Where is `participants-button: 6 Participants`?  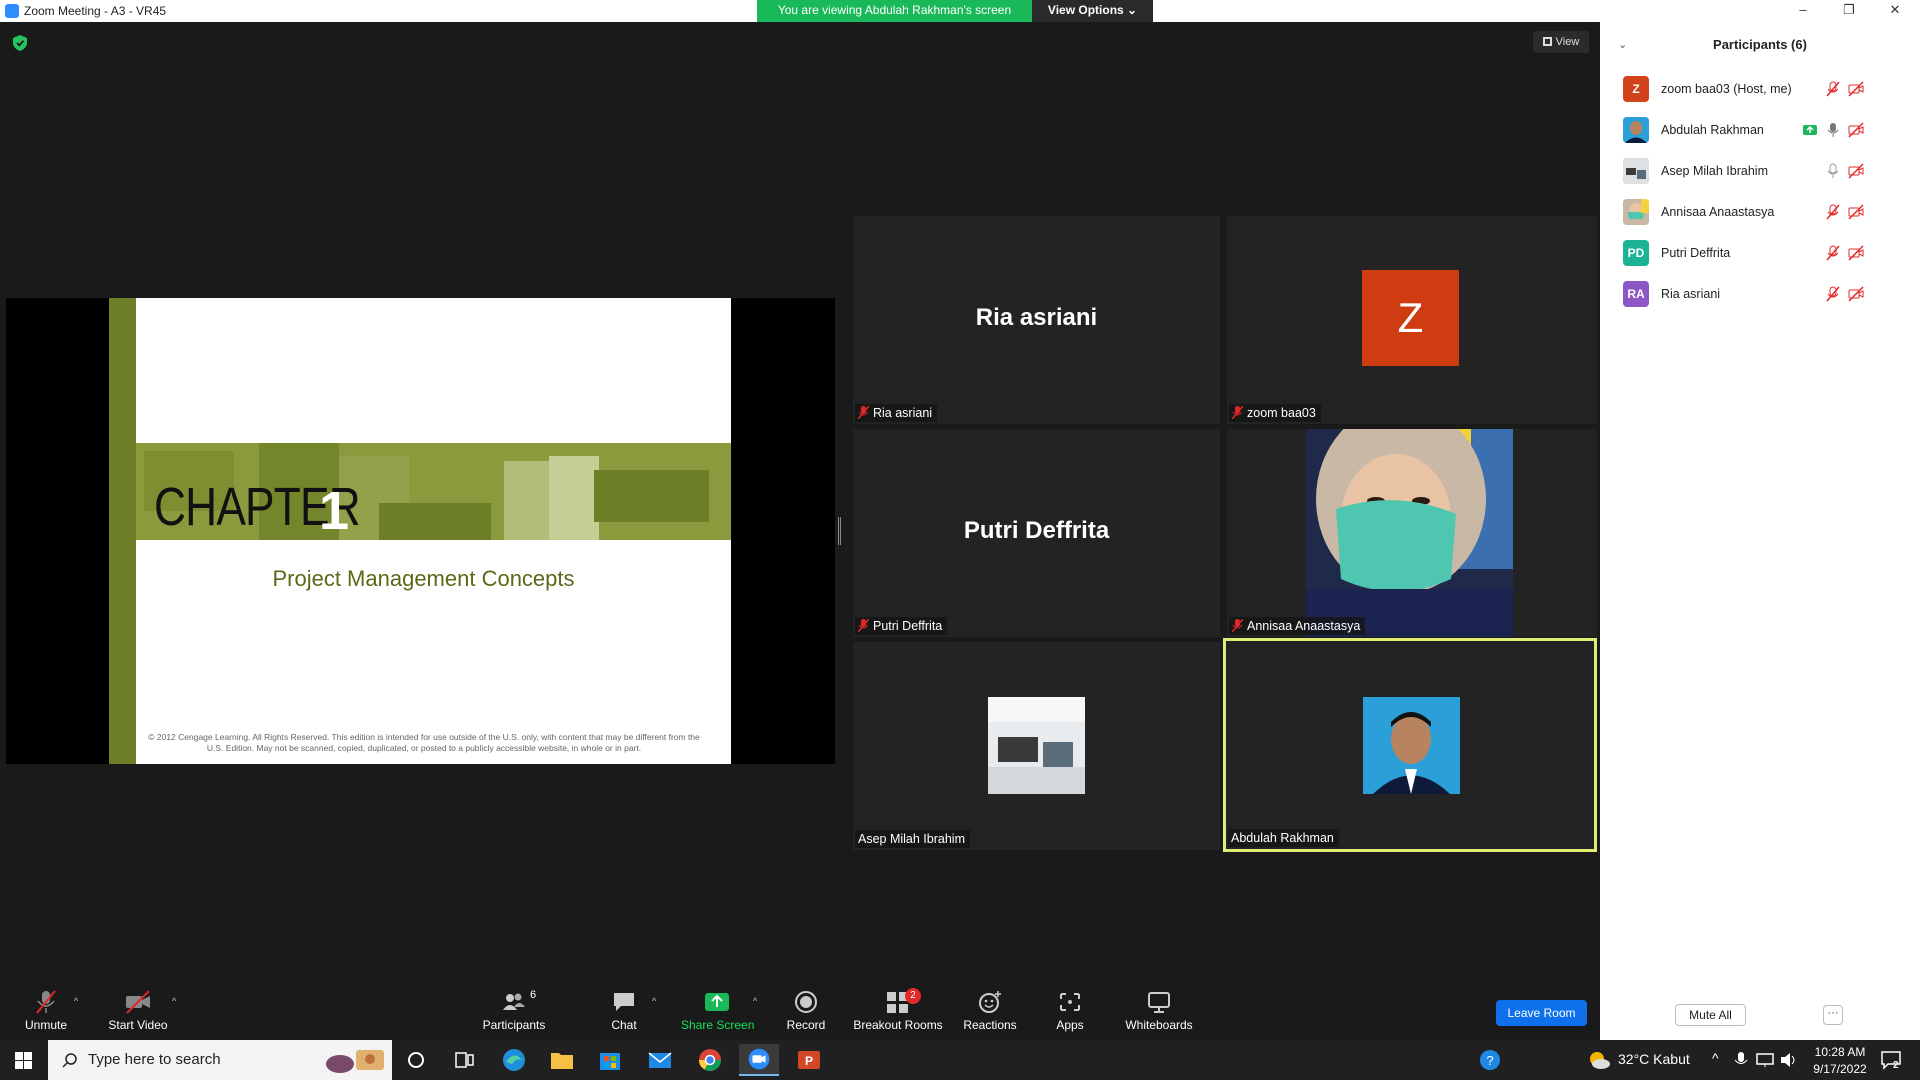 participants-button: 6 Participants is located at coordinates (514, 1013).